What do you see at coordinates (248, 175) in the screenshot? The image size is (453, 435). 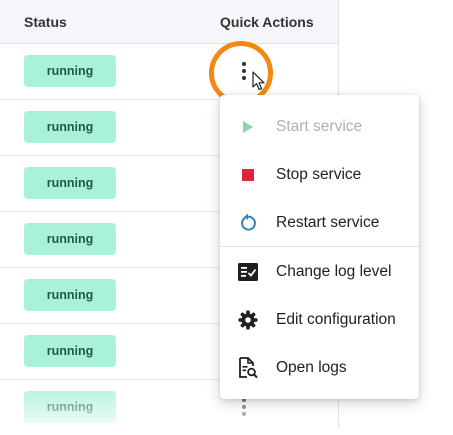 I see `stop-icon` at bounding box center [248, 175].